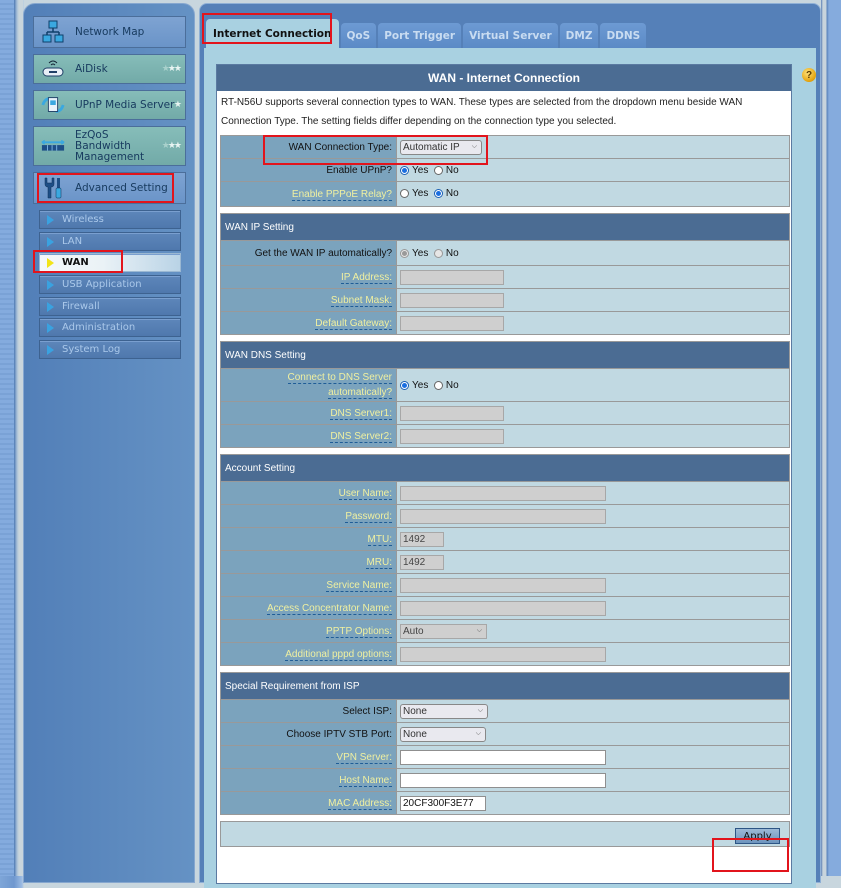 The height and width of the screenshot is (888, 841). What do you see at coordinates (452, 277) in the screenshot?
I see `ip-address-input` at bounding box center [452, 277].